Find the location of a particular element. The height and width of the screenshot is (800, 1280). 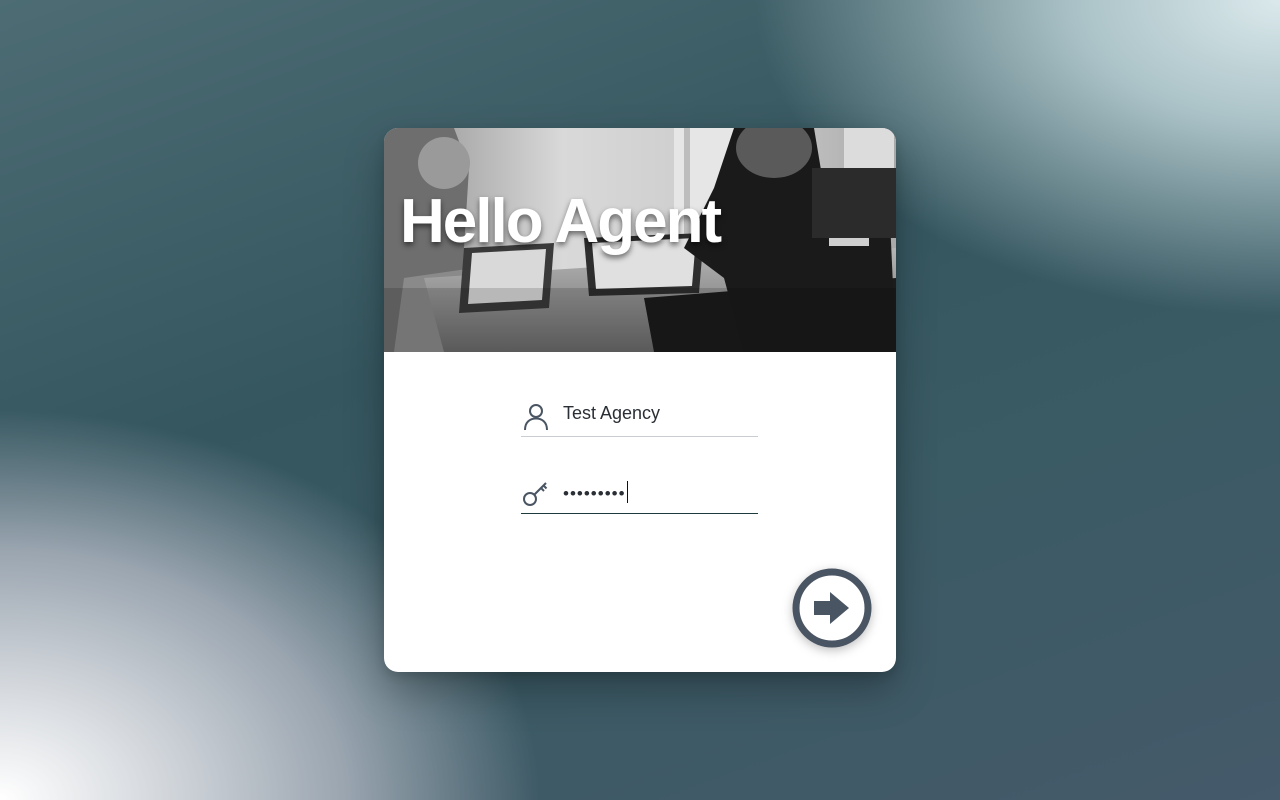

password-value: ••••••••• is located at coordinates (596, 492).